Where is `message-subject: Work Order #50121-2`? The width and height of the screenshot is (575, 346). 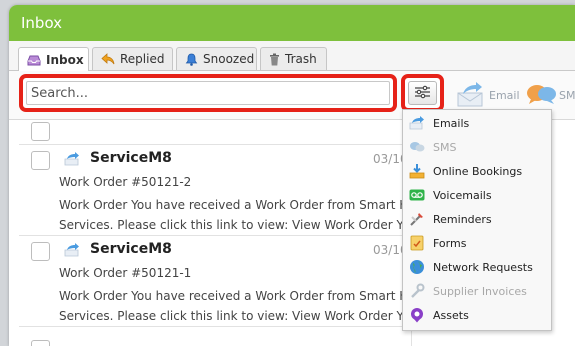 message-subject: Work Order #50121-2 is located at coordinates (125, 182).